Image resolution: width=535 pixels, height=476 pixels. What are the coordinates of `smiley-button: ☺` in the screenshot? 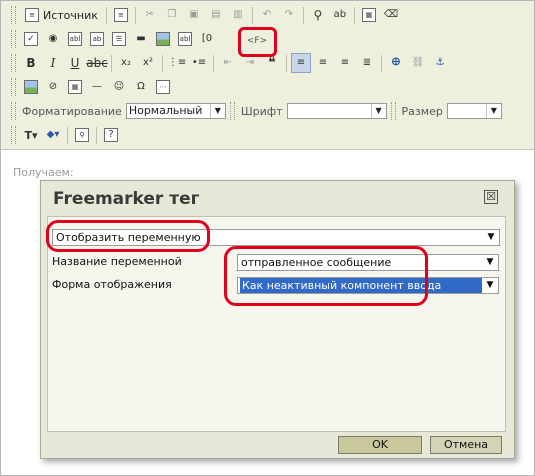 It's located at (119, 87).